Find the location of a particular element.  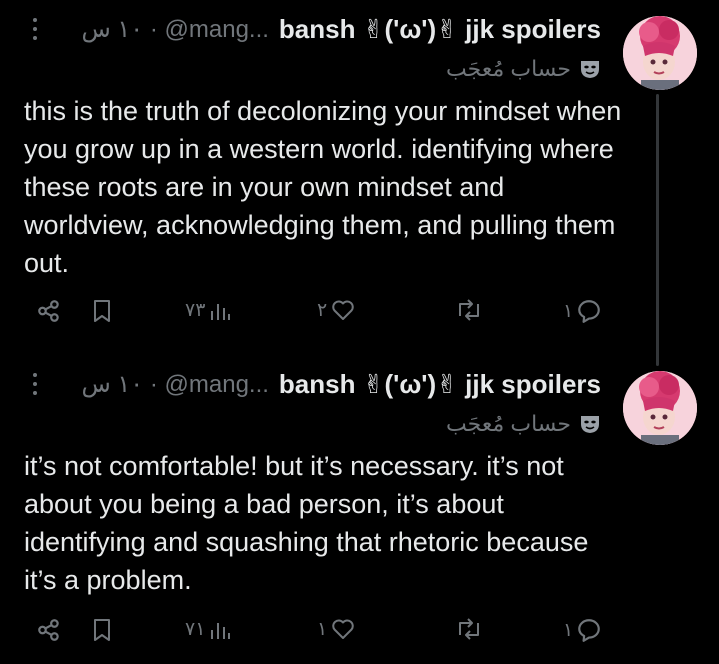

likes-count: ١ is located at coordinates (322, 629).